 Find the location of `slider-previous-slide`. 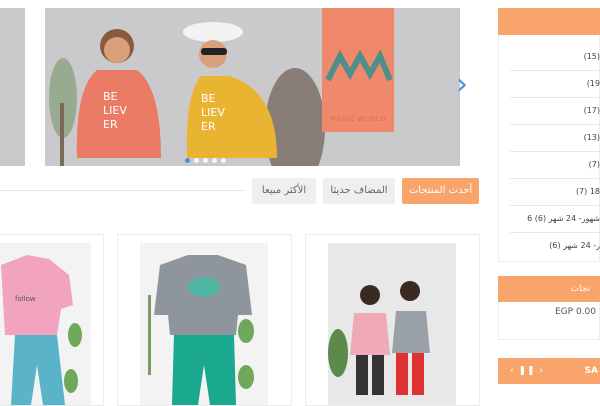

slider-previous-slide is located at coordinates (12, 87).